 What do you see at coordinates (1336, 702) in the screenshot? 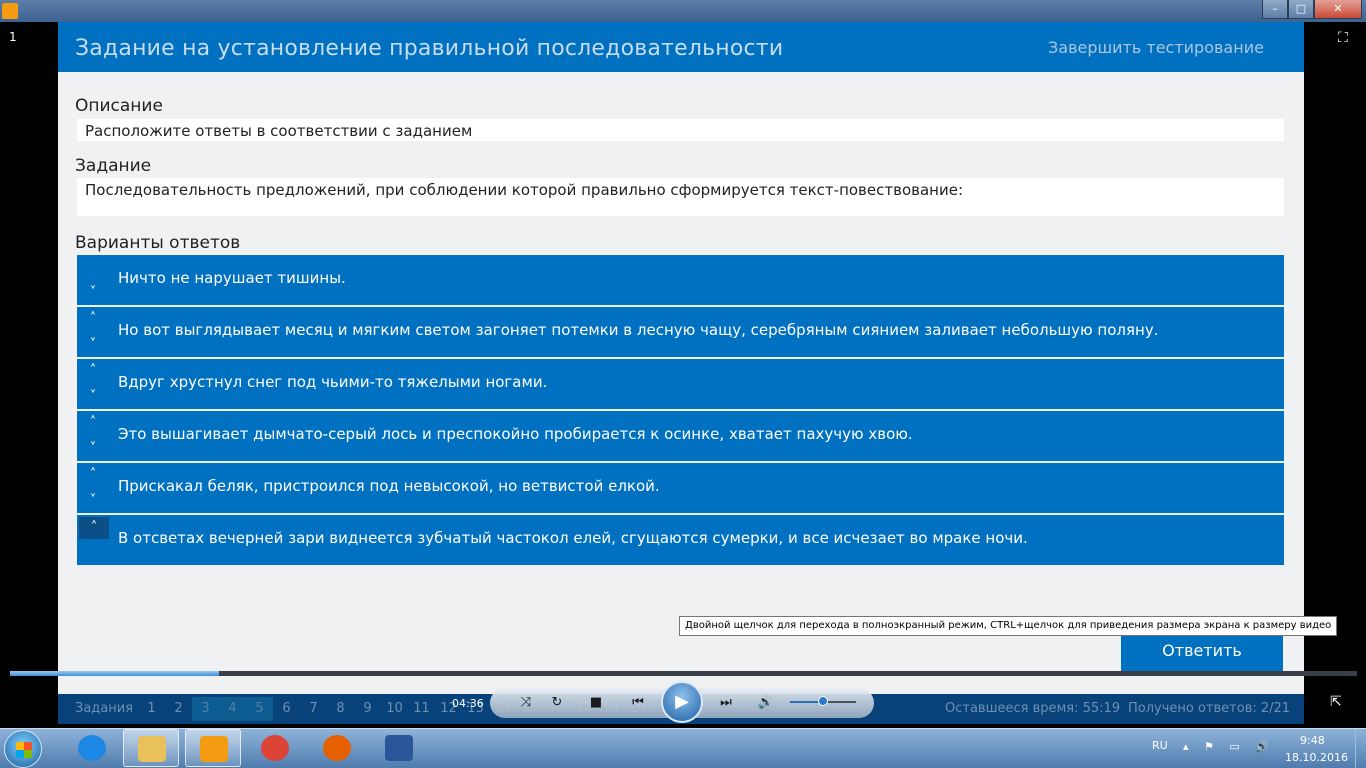
I see `switch-to-library-icon: ⇱` at bounding box center [1336, 702].